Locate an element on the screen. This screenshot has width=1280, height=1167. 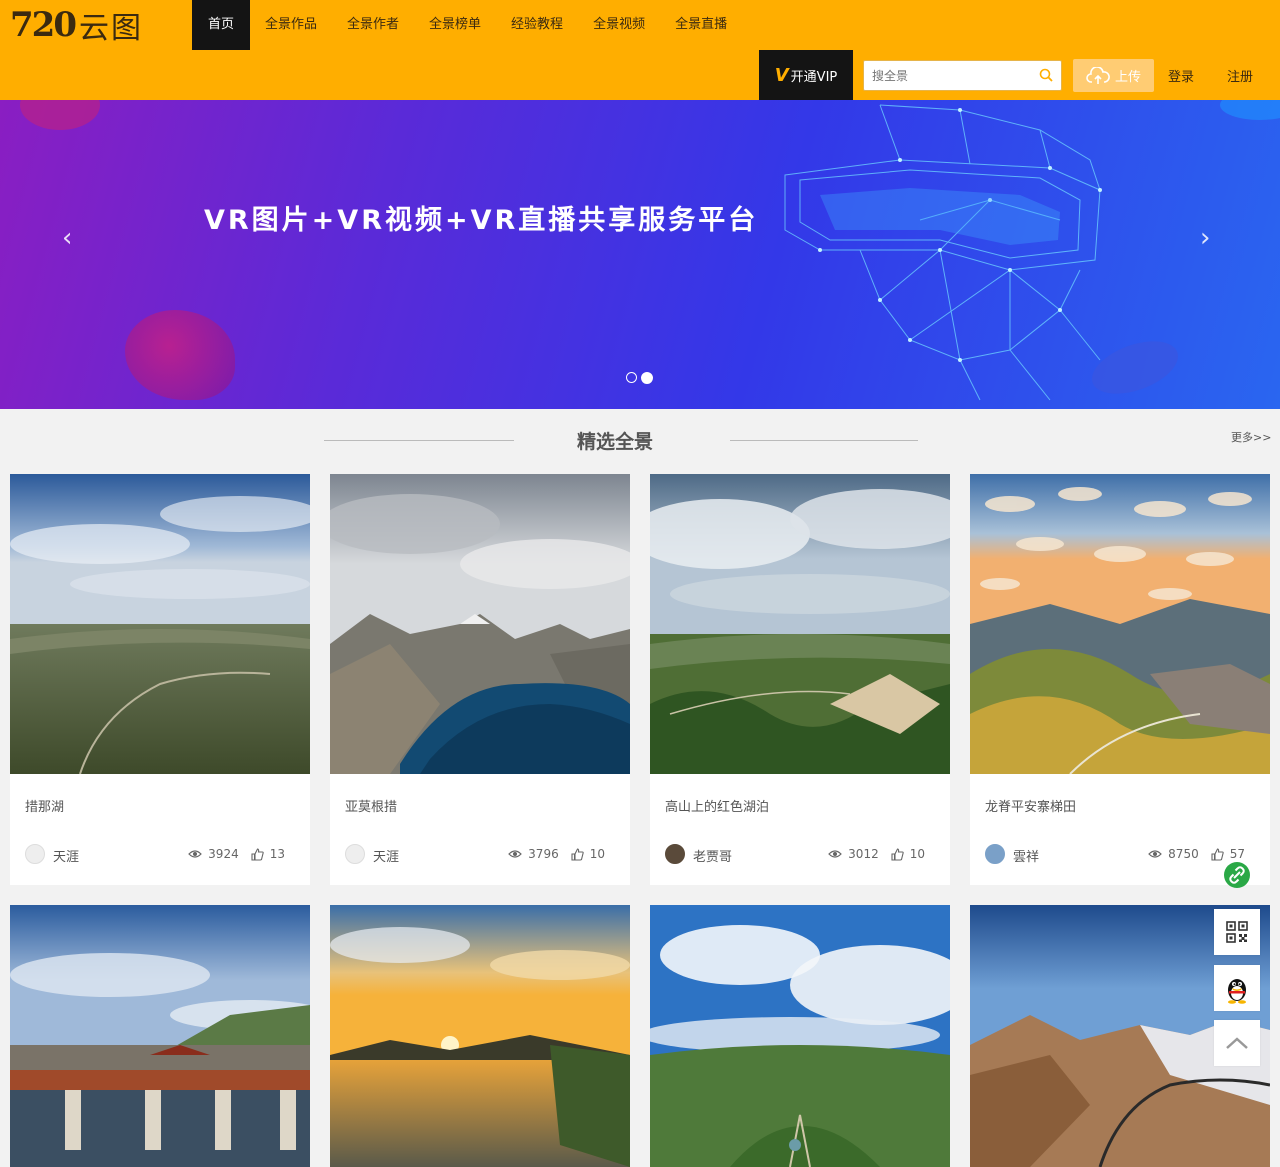
card-title: 亚莫根措 is located at coordinates (371, 805).